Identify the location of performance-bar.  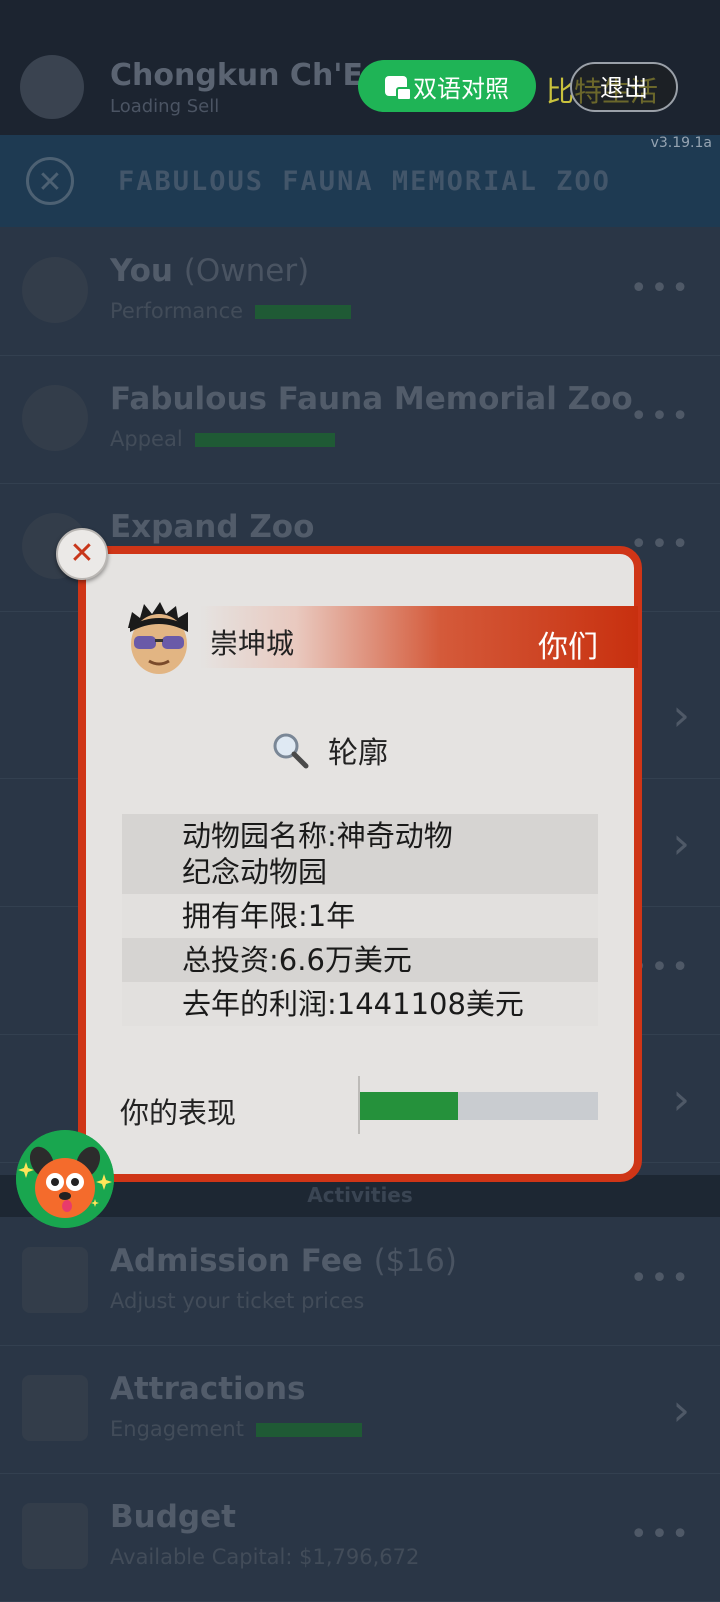
(303, 312).